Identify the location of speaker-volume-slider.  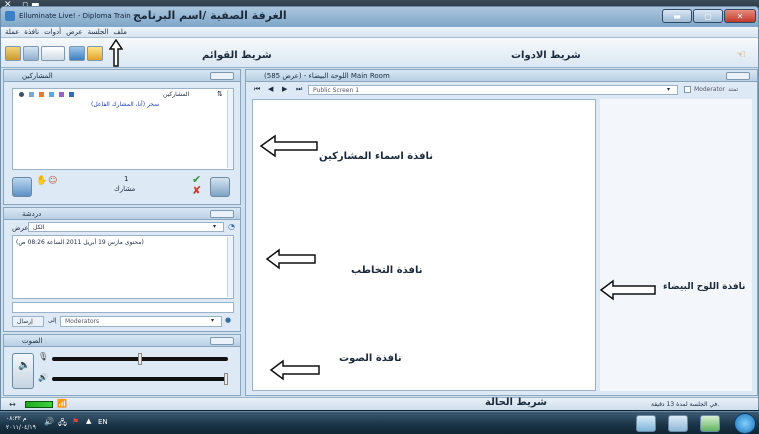
(140, 379).